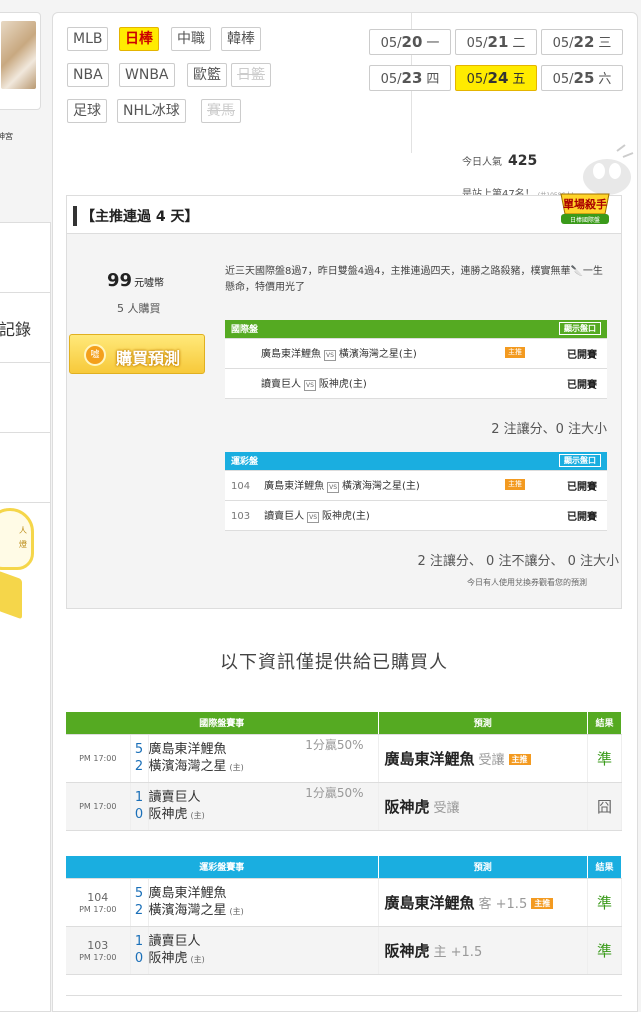  I want to click on odds-row: 104 廣島東洋鯉魚 VS 橫濱海灣之星(主) 主推 已開賽, so click(416, 485).